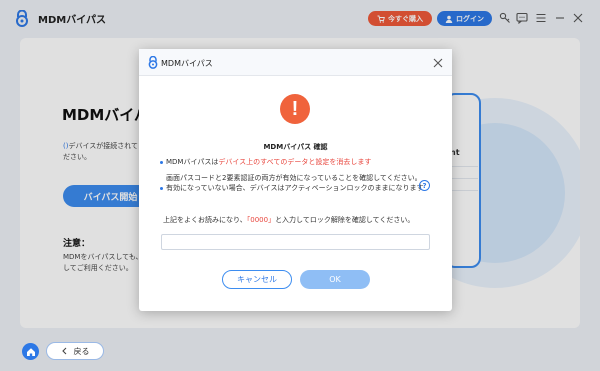  I want to click on warning-item-1: MDMバイパスはデバイス上のすべてのデータと設定を消去します, so click(268, 162).